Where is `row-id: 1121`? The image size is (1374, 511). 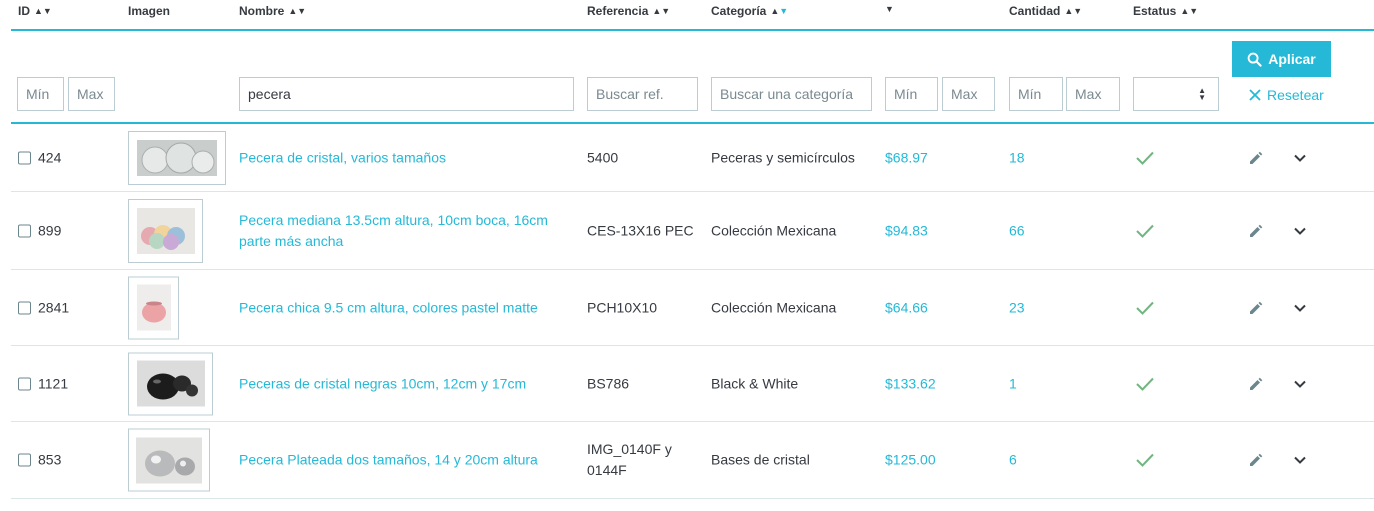 row-id: 1121 is located at coordinates (53, 383).